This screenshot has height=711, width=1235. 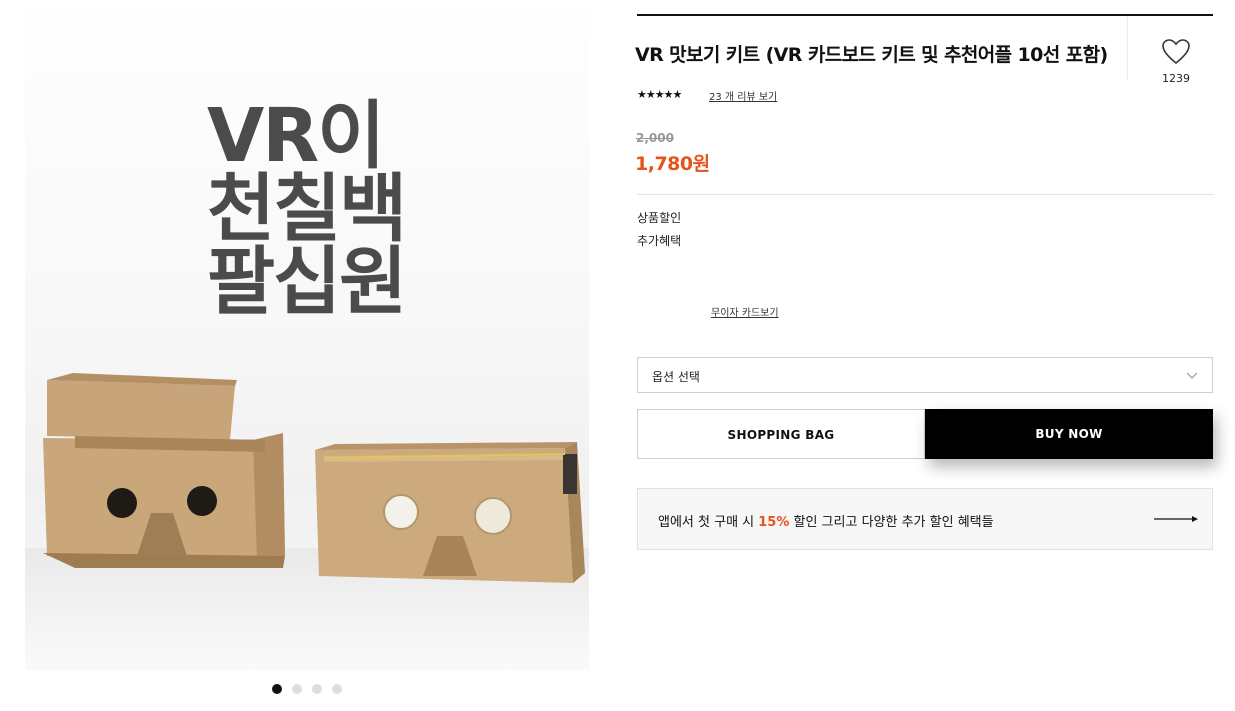 What do you see at coordinates (1176, 519) in the screenshot?
I see `arrow-right-icon` at bounding box center [1176, 519].